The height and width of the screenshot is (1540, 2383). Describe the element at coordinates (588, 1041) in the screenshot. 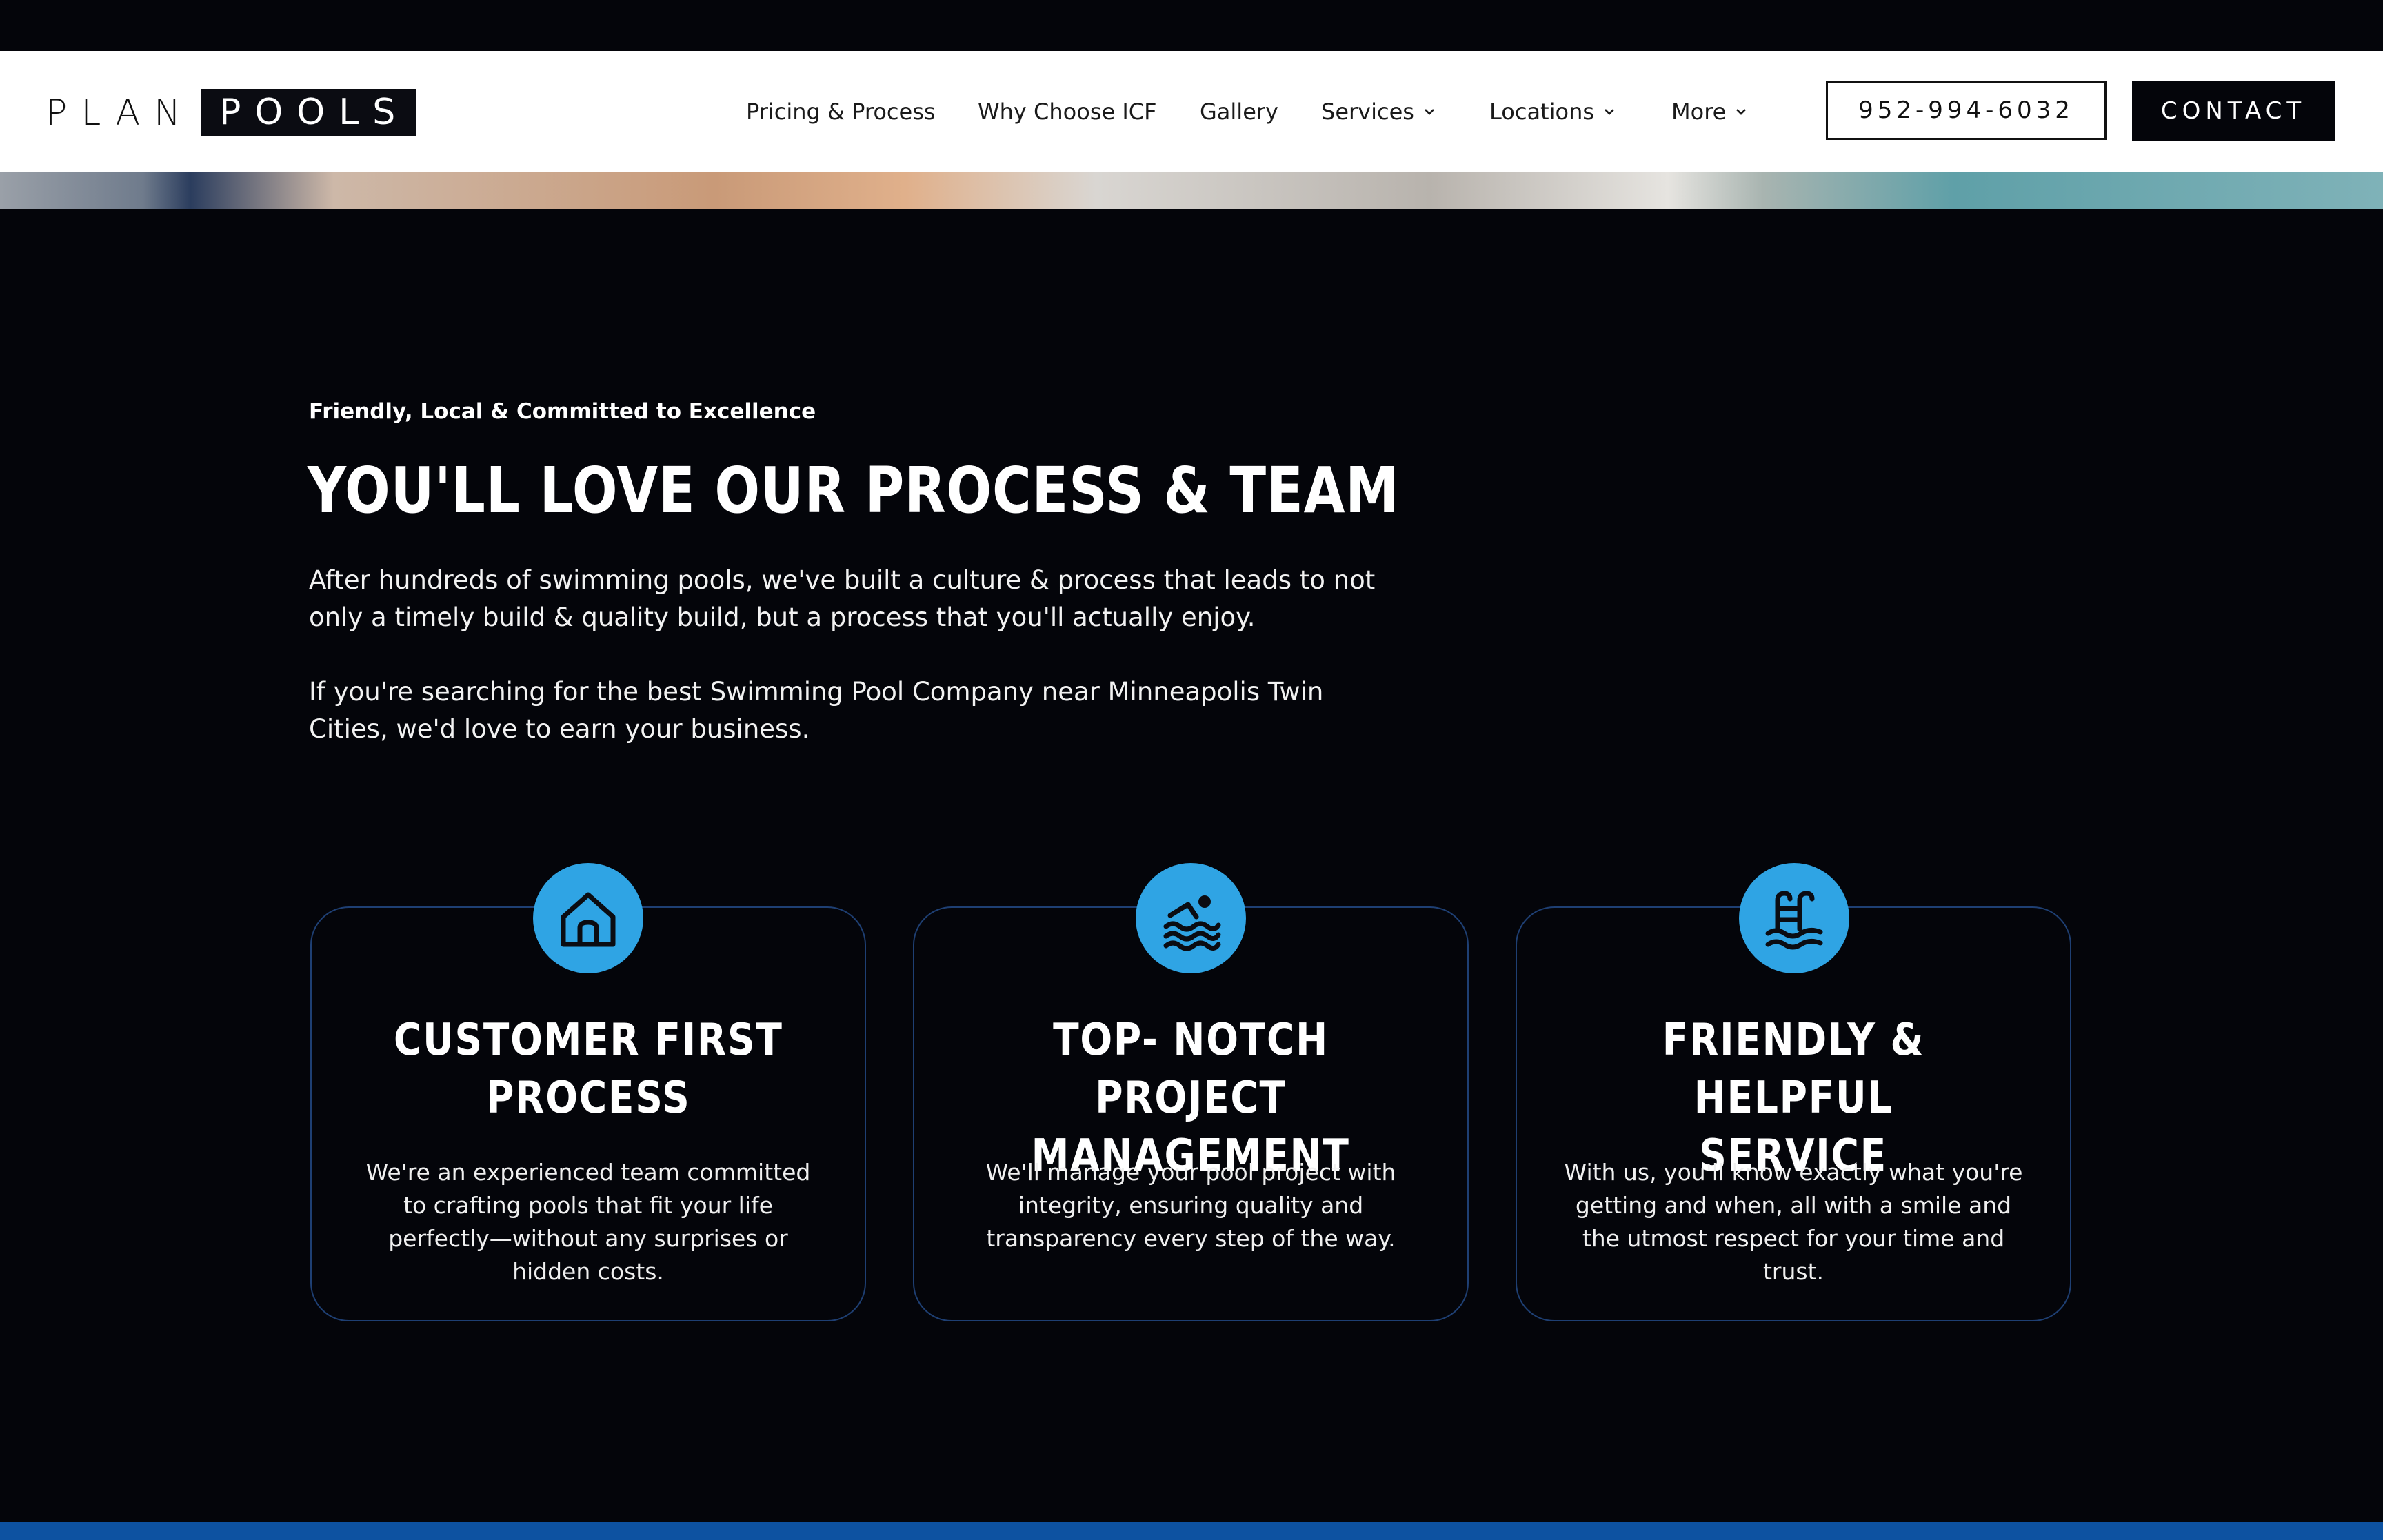

I see `card-title-line-1: CUSTOMER FIRST` at that location.